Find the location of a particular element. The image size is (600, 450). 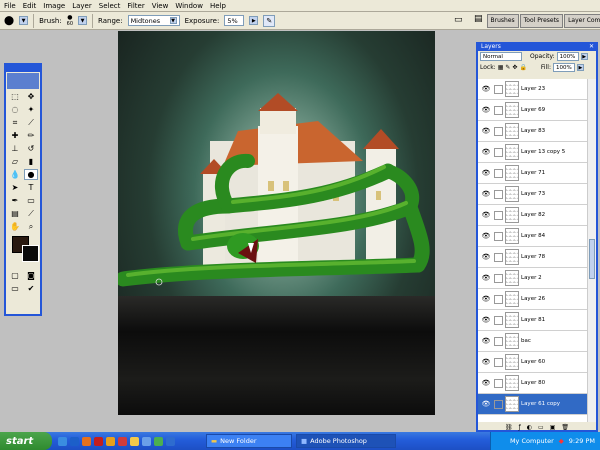

document-icon: ▭ is located at coordinates (458, 20).